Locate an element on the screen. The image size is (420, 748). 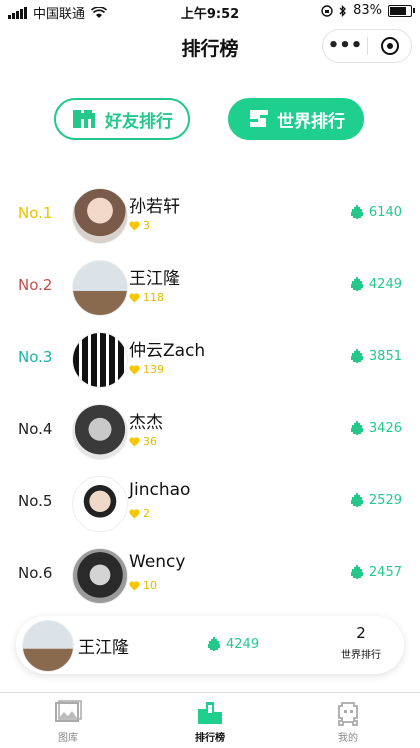
likes-count: 2 is located at coordinates (139, 513).